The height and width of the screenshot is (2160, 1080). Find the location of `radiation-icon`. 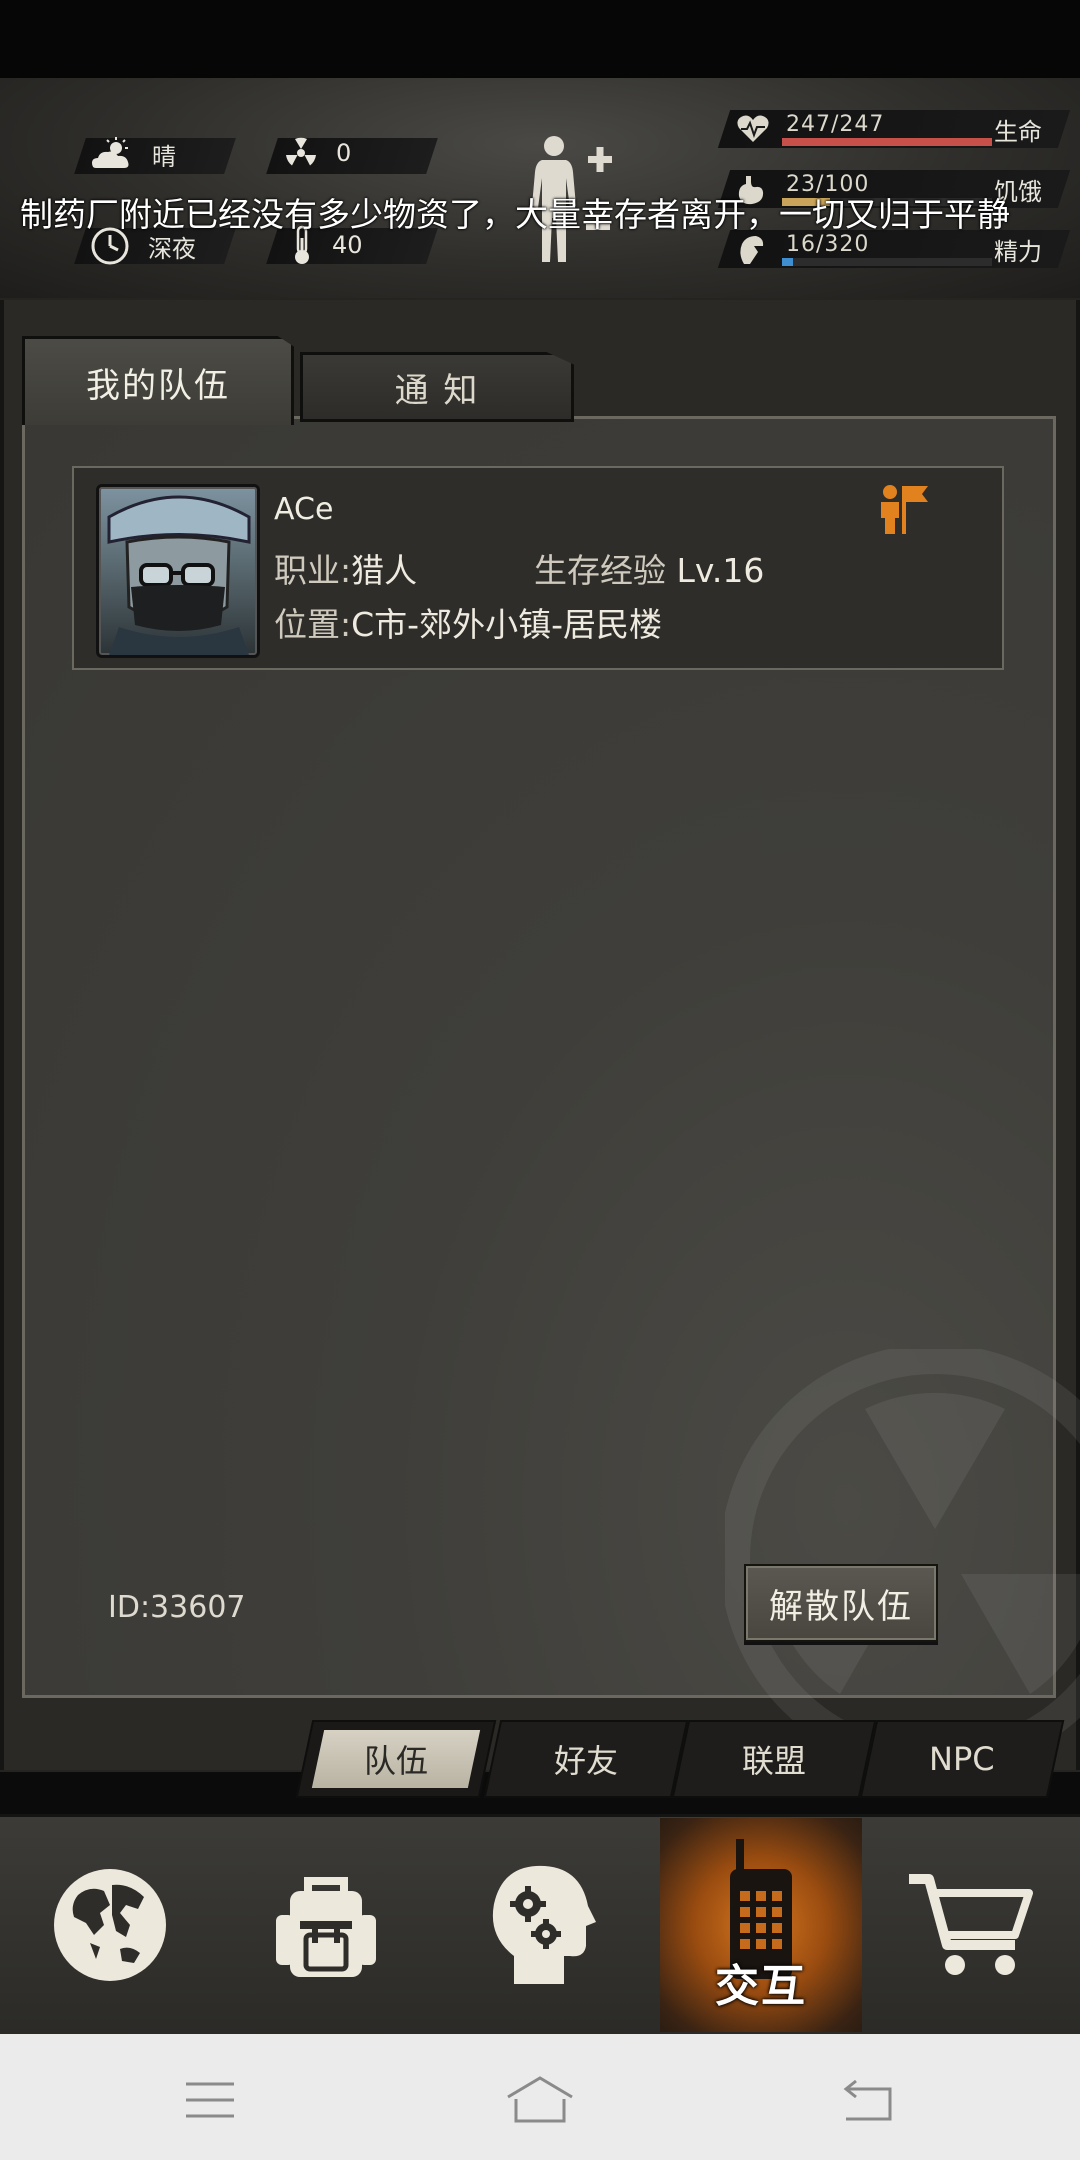

radiation-icon is located at coordinates (301, 151).